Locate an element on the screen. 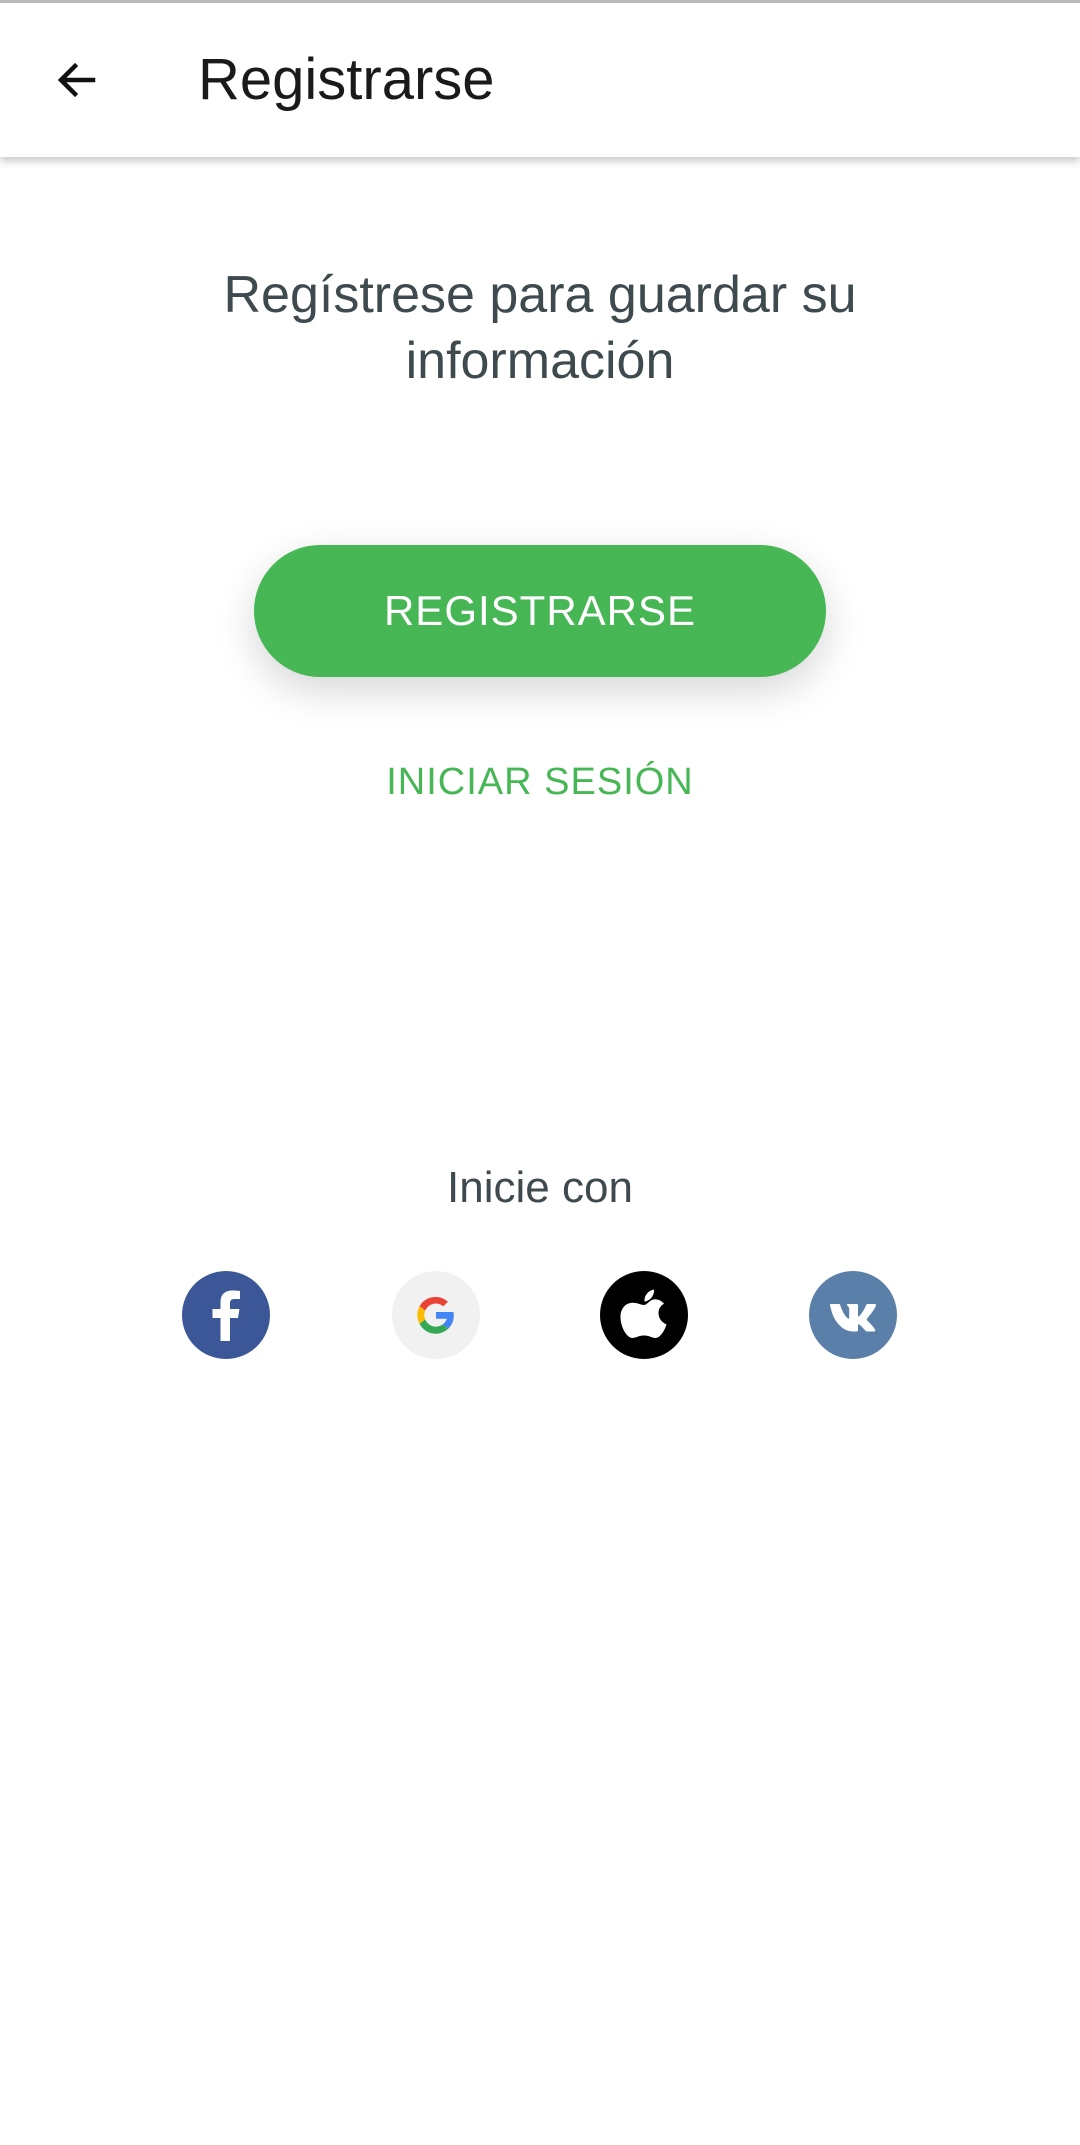 The image size is (1080, 2145). apple-icon is located at coordinates (643, 1313).